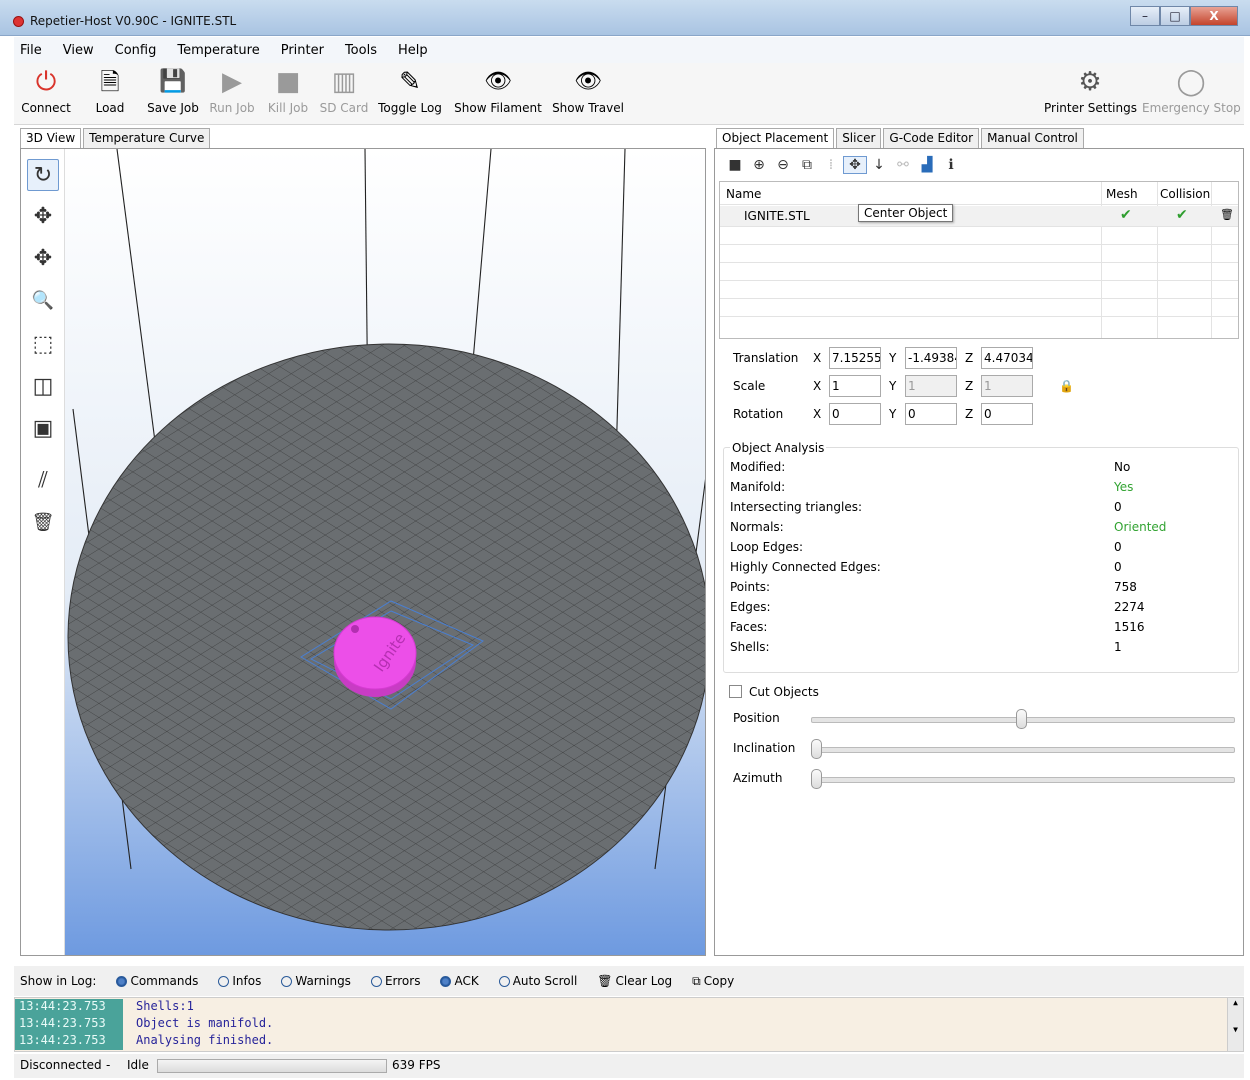  I want to click on commands-radio-icon, so click(122, 981).